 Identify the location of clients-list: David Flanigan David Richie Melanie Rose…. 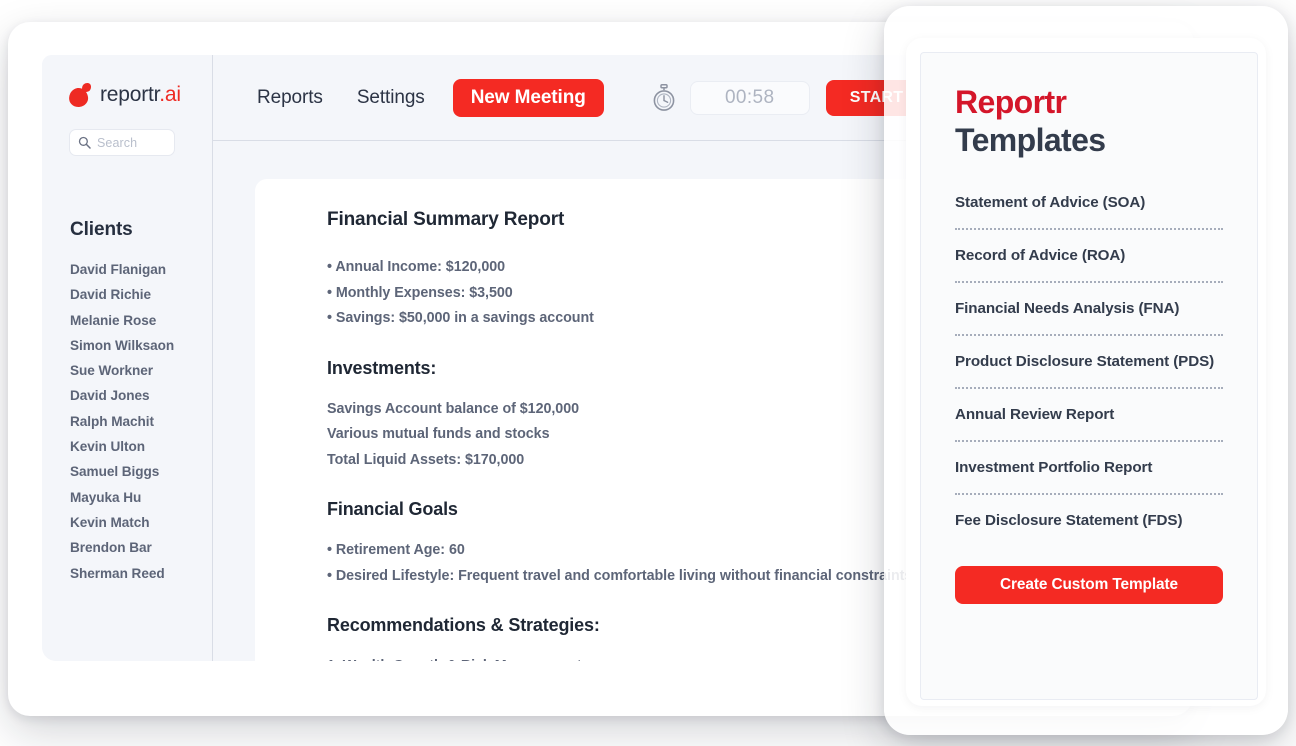
(140, 421).